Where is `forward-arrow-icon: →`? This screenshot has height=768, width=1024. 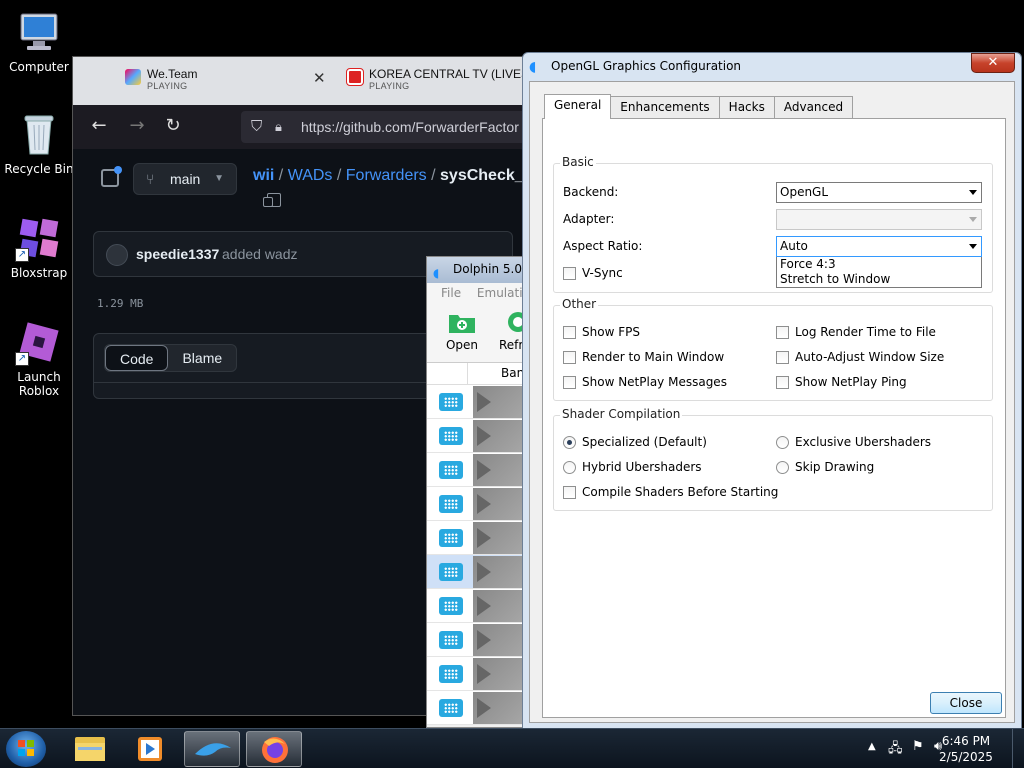
forward-arrow-icon: → is located at coordinates (137, 127).